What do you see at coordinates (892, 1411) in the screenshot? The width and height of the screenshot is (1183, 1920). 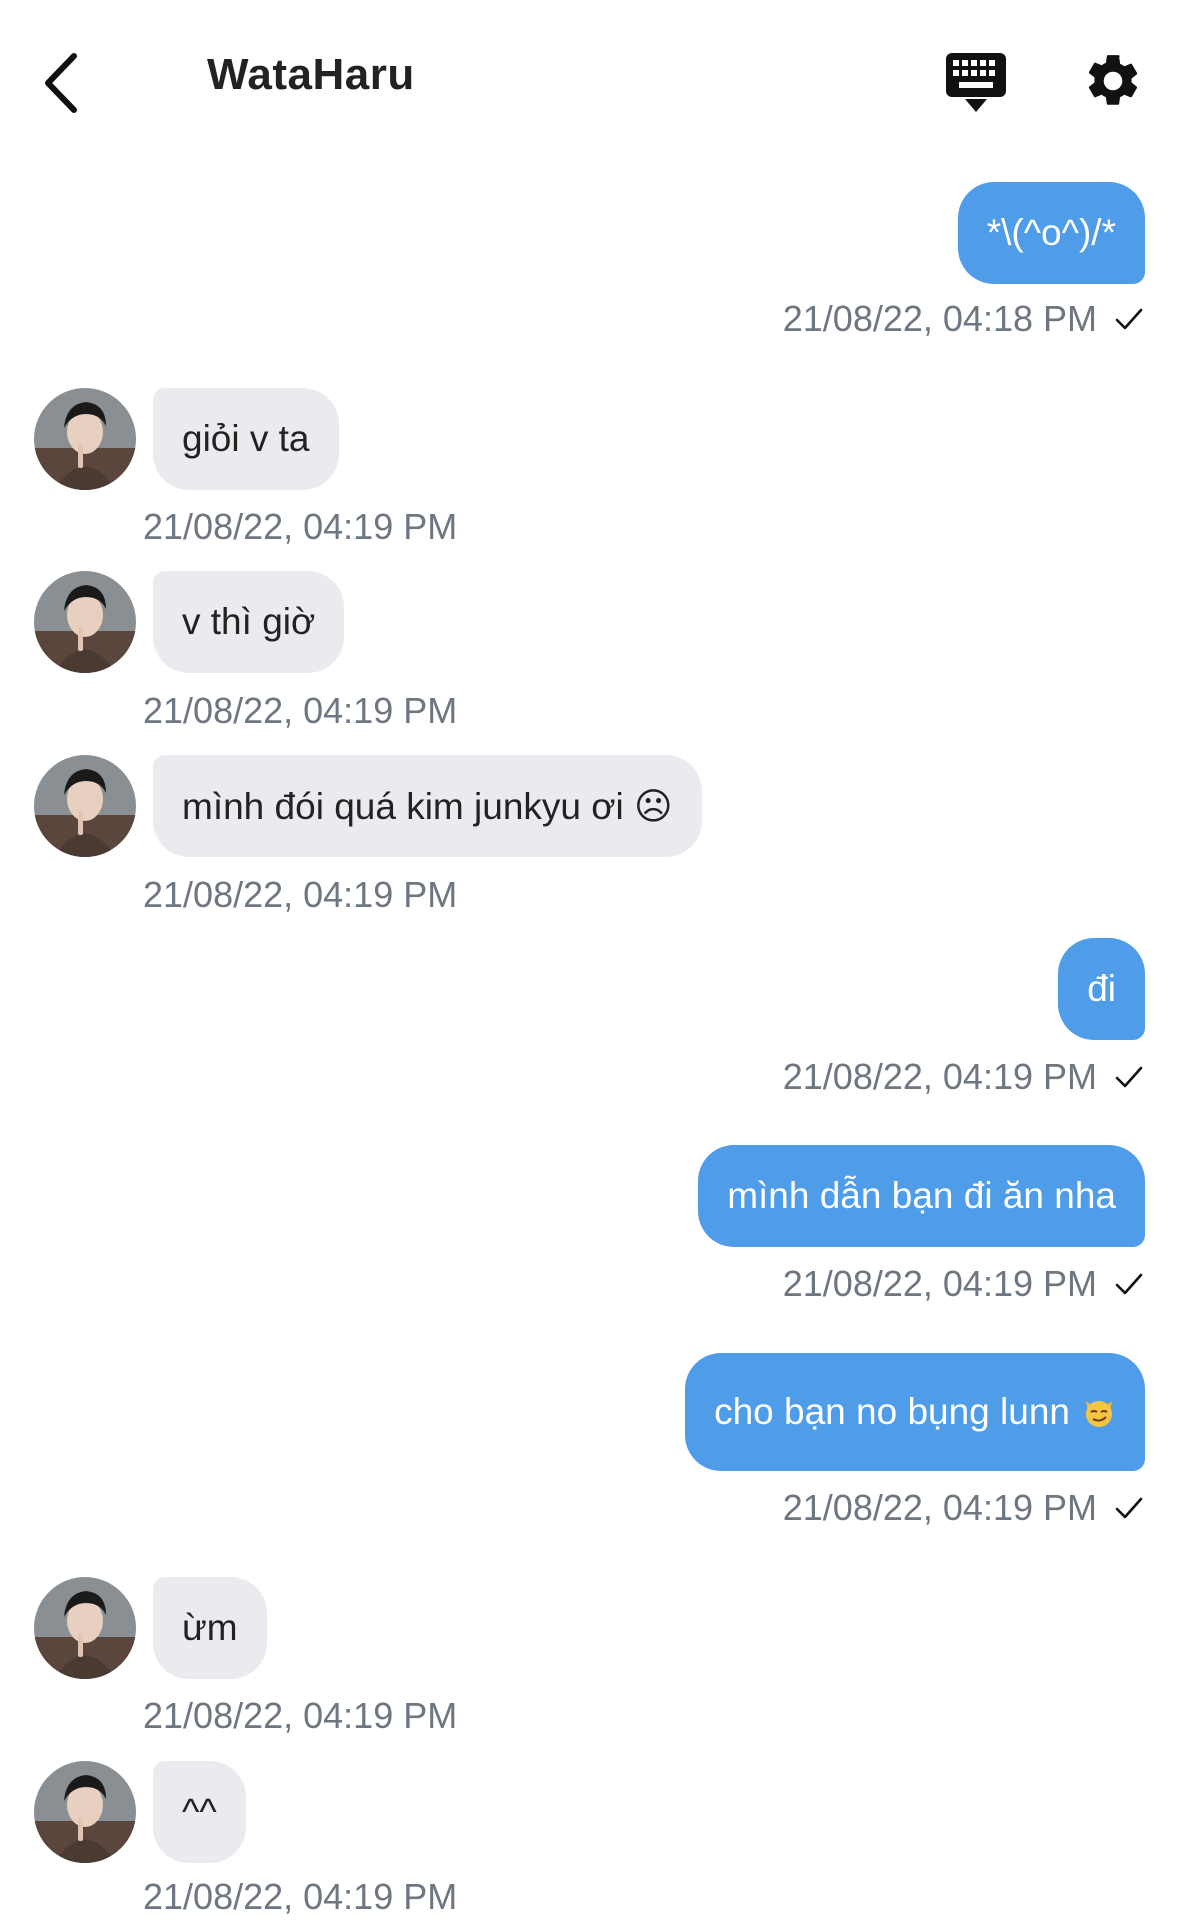 I see `message-text: cho bạn no bụng lunn` at bounding box center [892, 1411].